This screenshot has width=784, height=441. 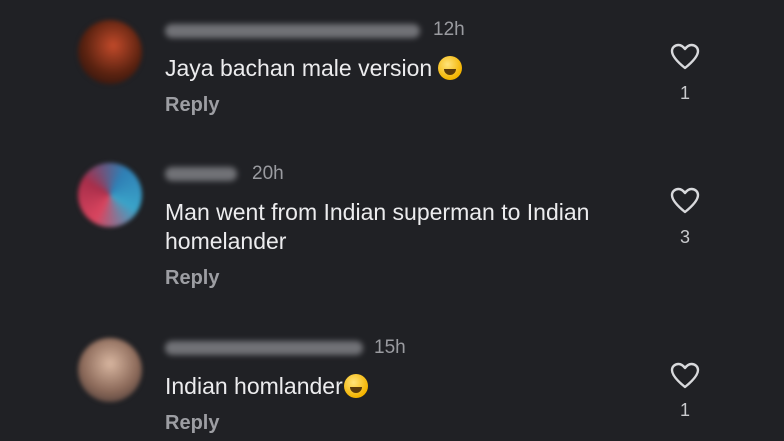 What do you see at coordinates (450, 68) in the screenshot?
I see `tears-of-joy-emoji` at bounding box center [450, 68].